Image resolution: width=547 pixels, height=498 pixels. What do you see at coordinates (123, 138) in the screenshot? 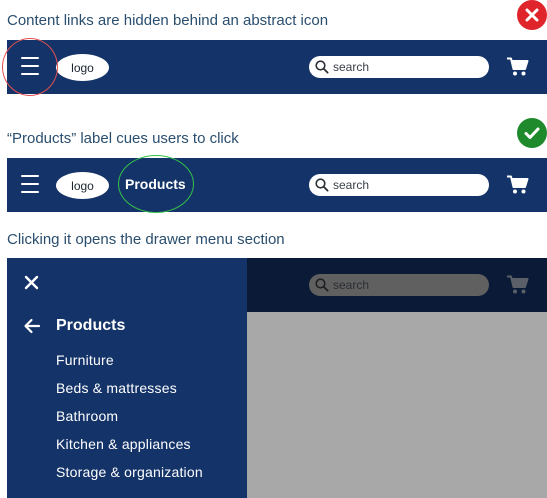
I see `caption-products-label: “Products” label cues users to click` at bounding box center [123, 138].